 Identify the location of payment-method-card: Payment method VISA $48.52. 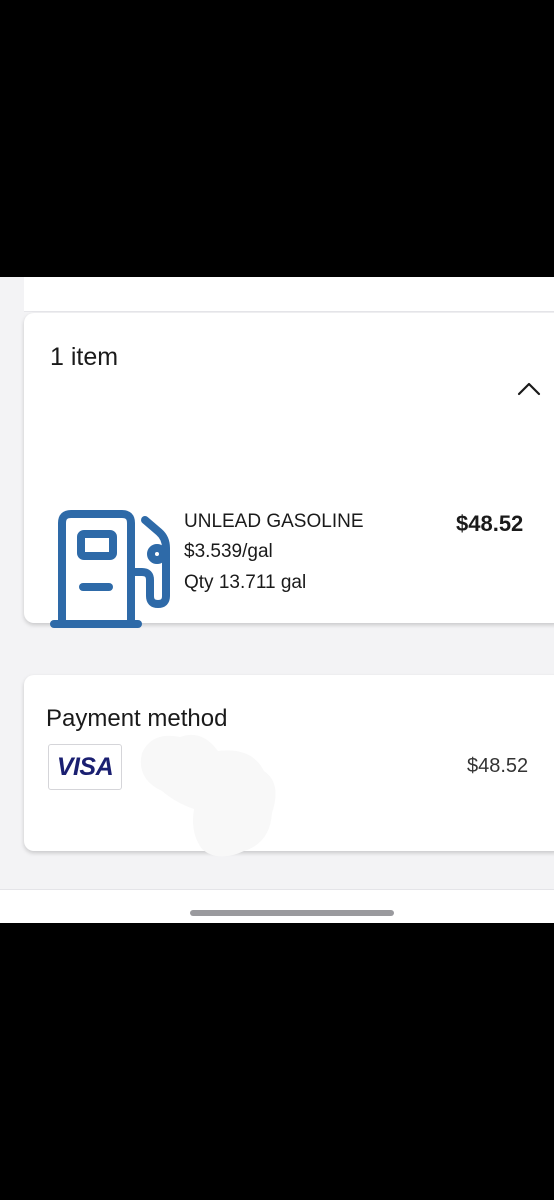
(289, 766).